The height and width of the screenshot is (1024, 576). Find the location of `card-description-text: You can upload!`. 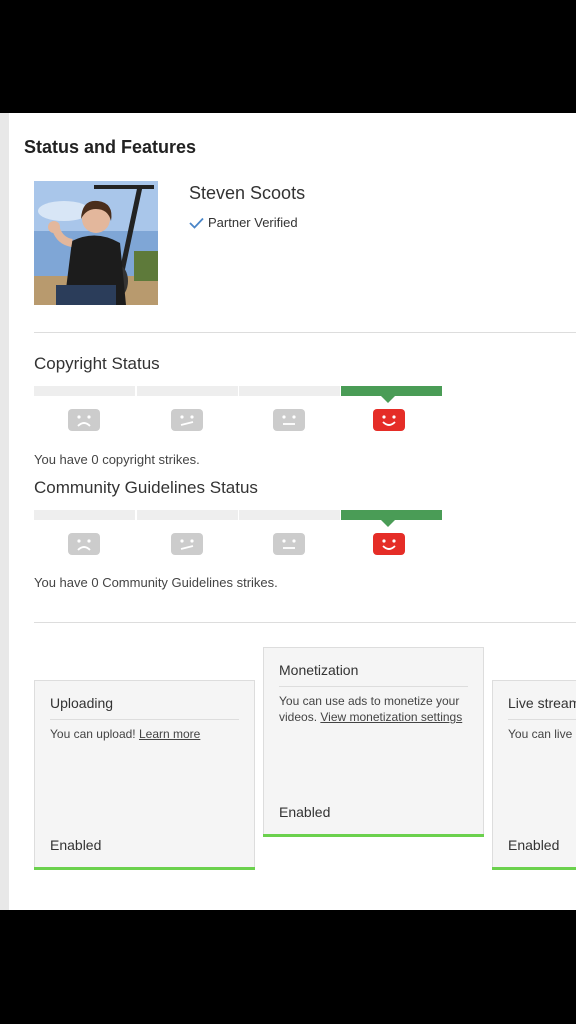

card-description-text: You can upload! is located at coordinates (93, 734).